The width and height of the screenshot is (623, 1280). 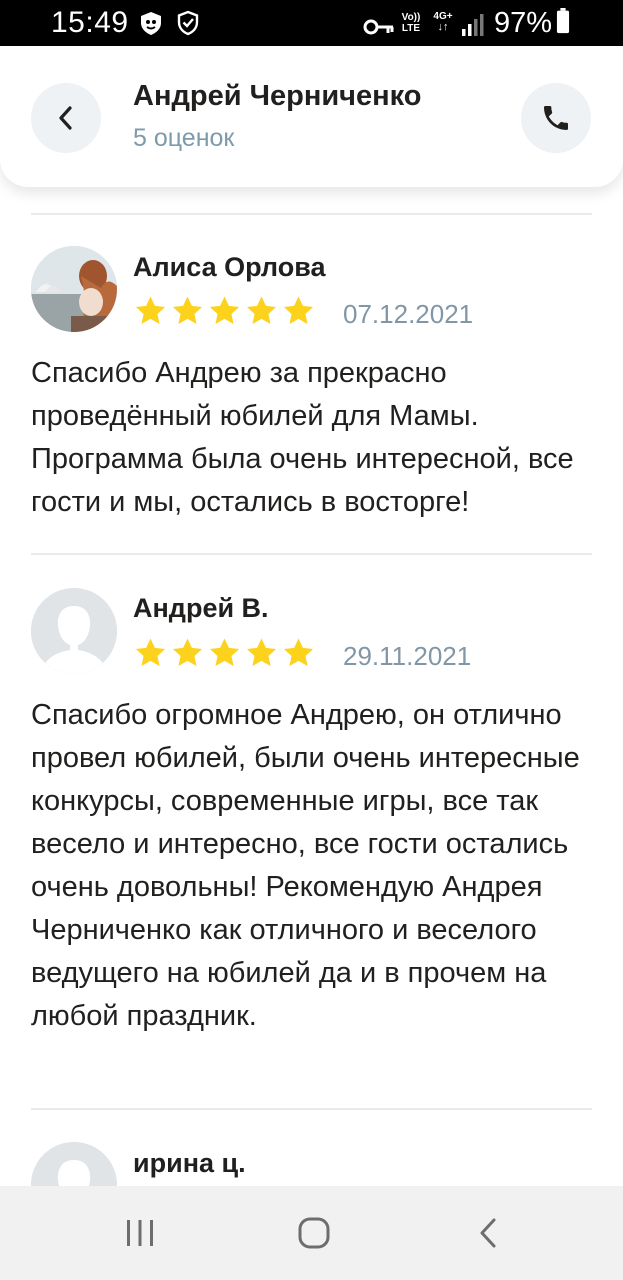 What do you see at coordinates (411, 28) in the screenshot?
I see `volte-bottom-label: LTE` at bounding box center [411, 28].